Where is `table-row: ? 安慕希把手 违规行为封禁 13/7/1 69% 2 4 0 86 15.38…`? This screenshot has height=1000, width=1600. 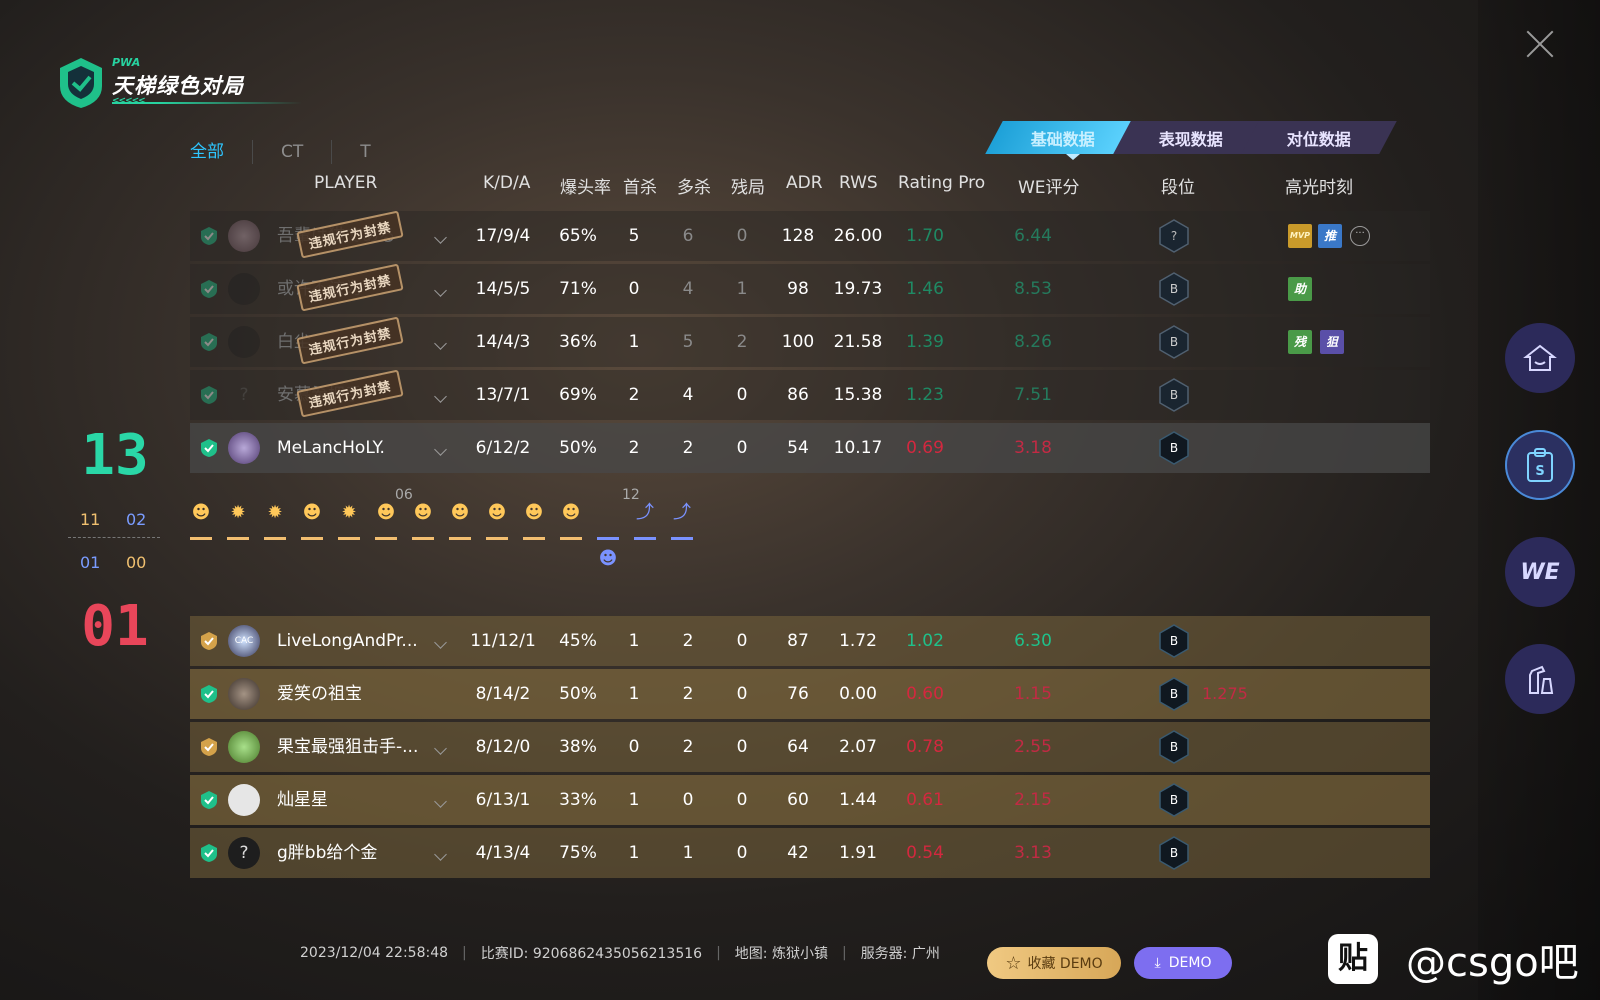
table-row: ? 安慕希把手 违规行为封禁 13/7/1 69% 2 4 0 86 15.38… is located at coordinates (810, 394).